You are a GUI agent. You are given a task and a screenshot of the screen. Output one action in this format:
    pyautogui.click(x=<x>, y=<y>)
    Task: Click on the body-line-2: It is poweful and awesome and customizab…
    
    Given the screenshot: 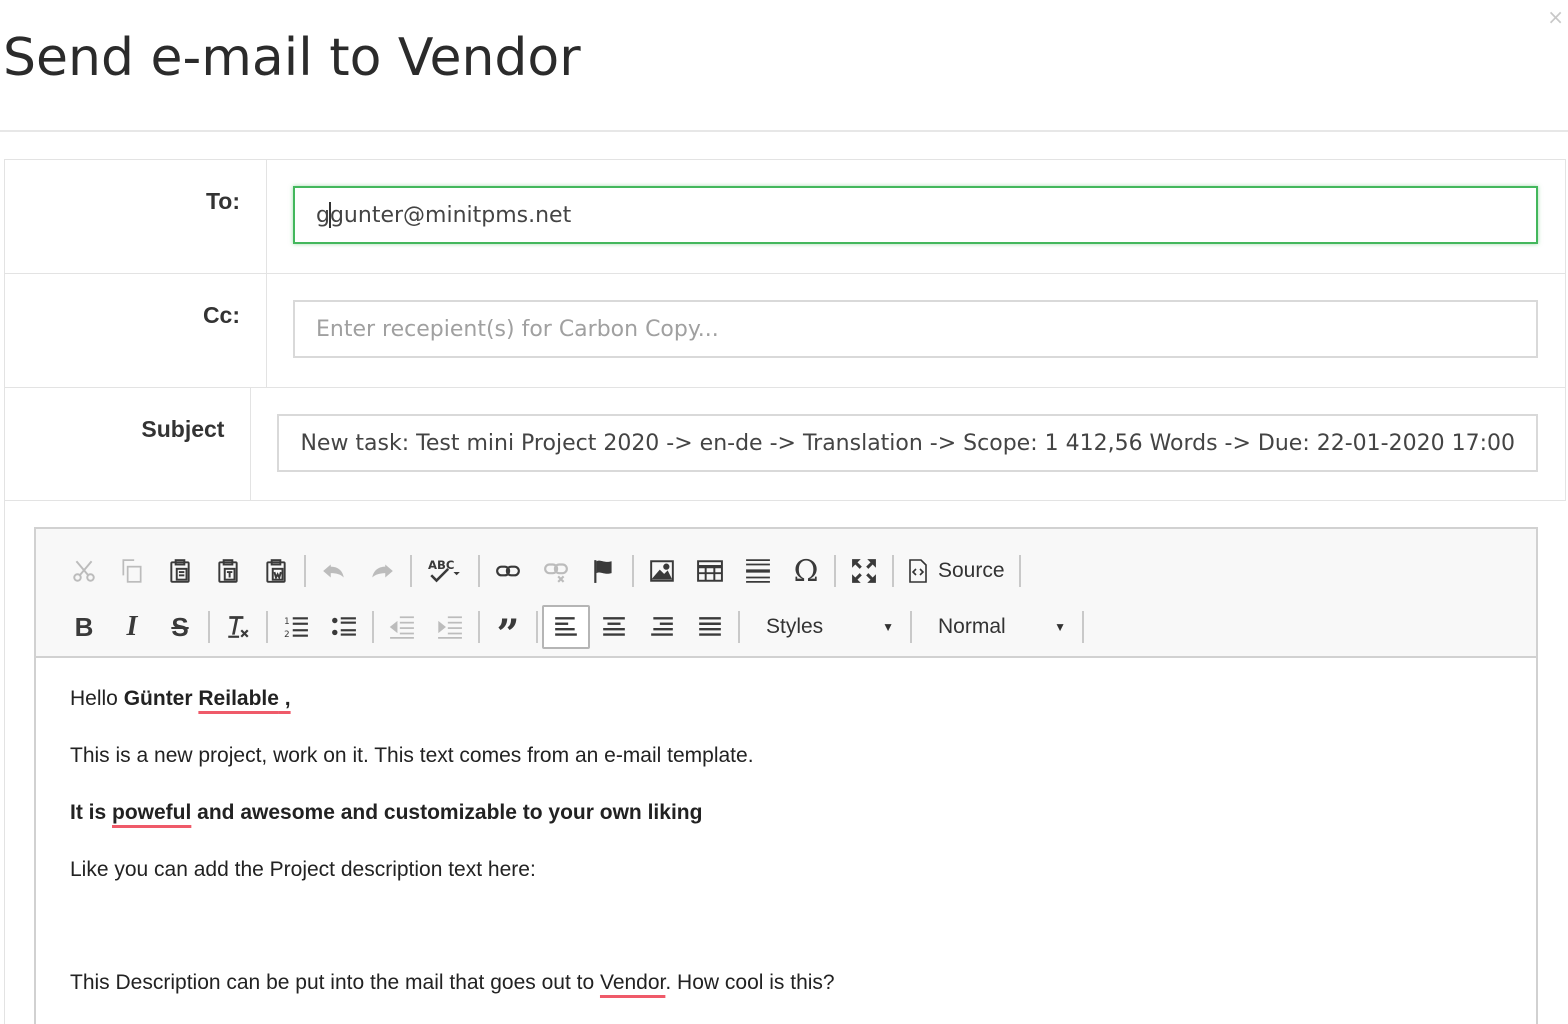 What is the action you would take?
    pyautogui.click(x=803, y=826)
    